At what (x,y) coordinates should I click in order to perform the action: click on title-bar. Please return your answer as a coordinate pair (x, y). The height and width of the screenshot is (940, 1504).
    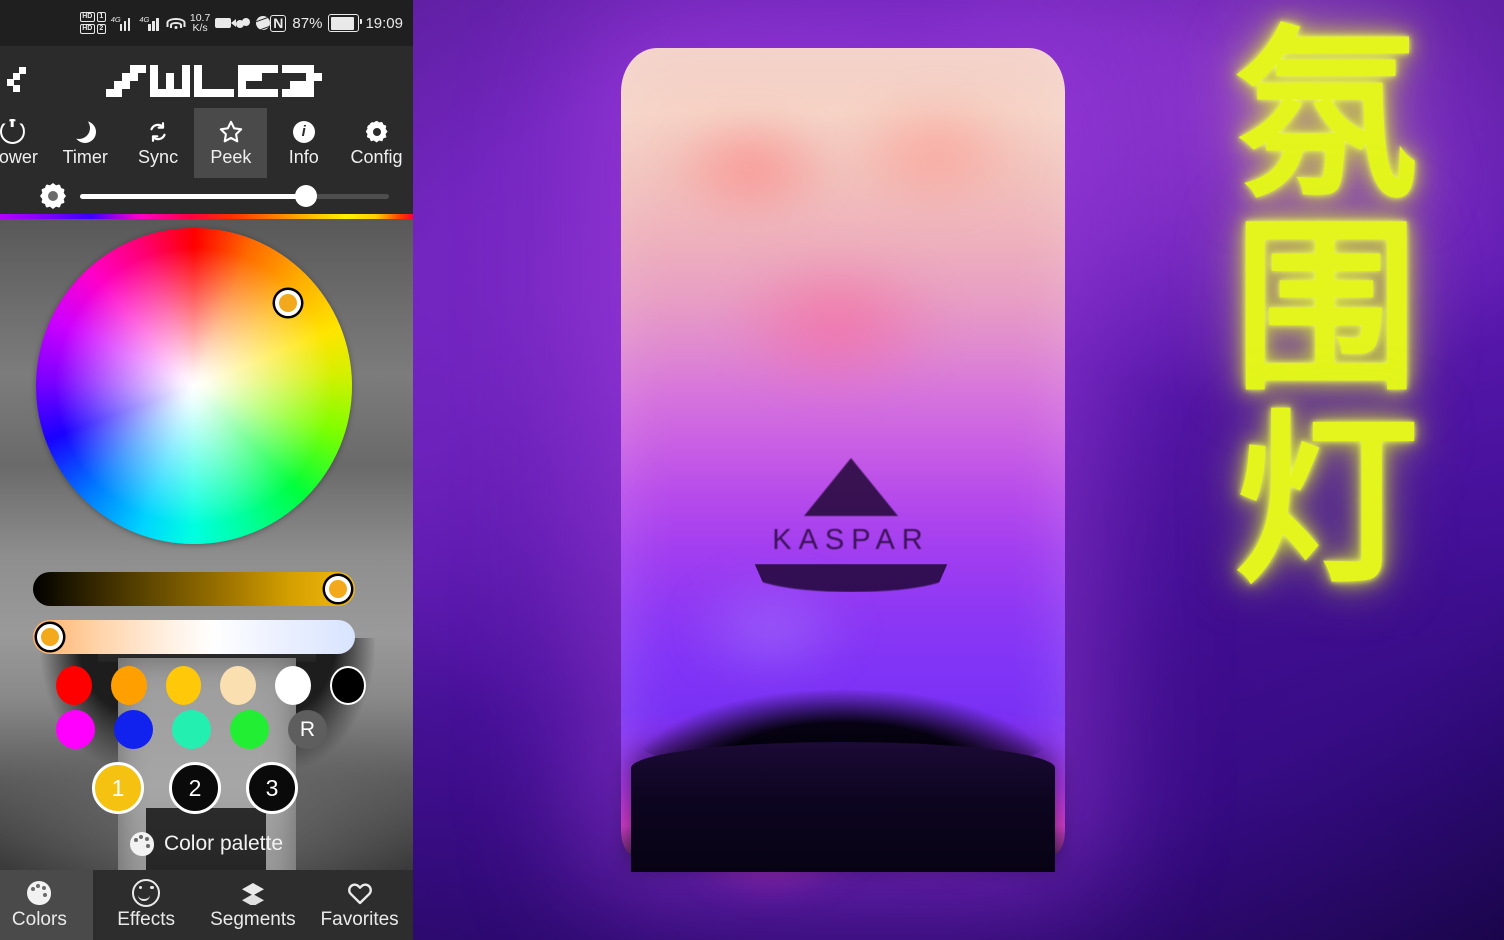
    Looking at the image, I should click on (206, 77).